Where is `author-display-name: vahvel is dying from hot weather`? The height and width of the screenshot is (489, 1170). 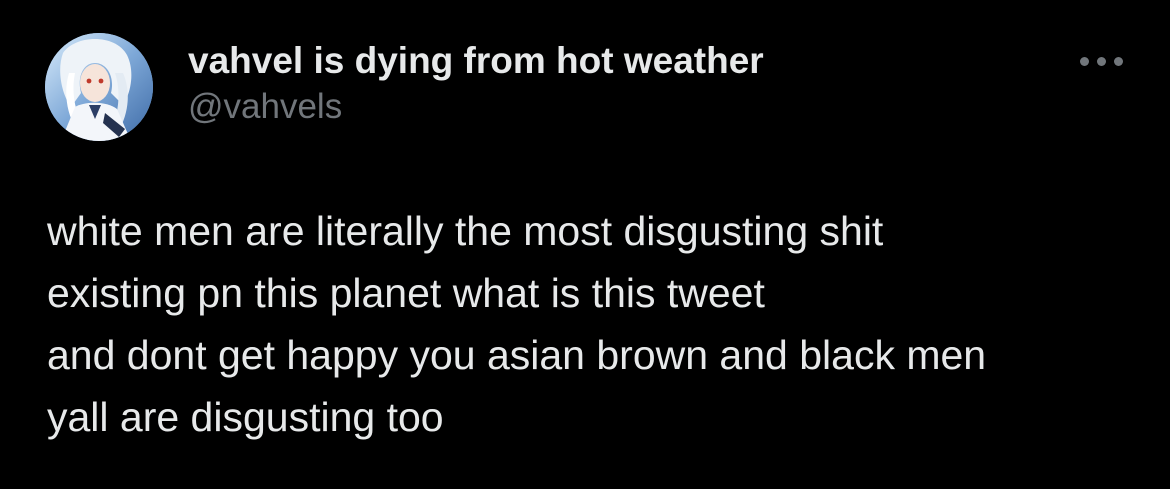
author-display-name: vahvel is dying from hot weather is located at coordinates (476, 61).